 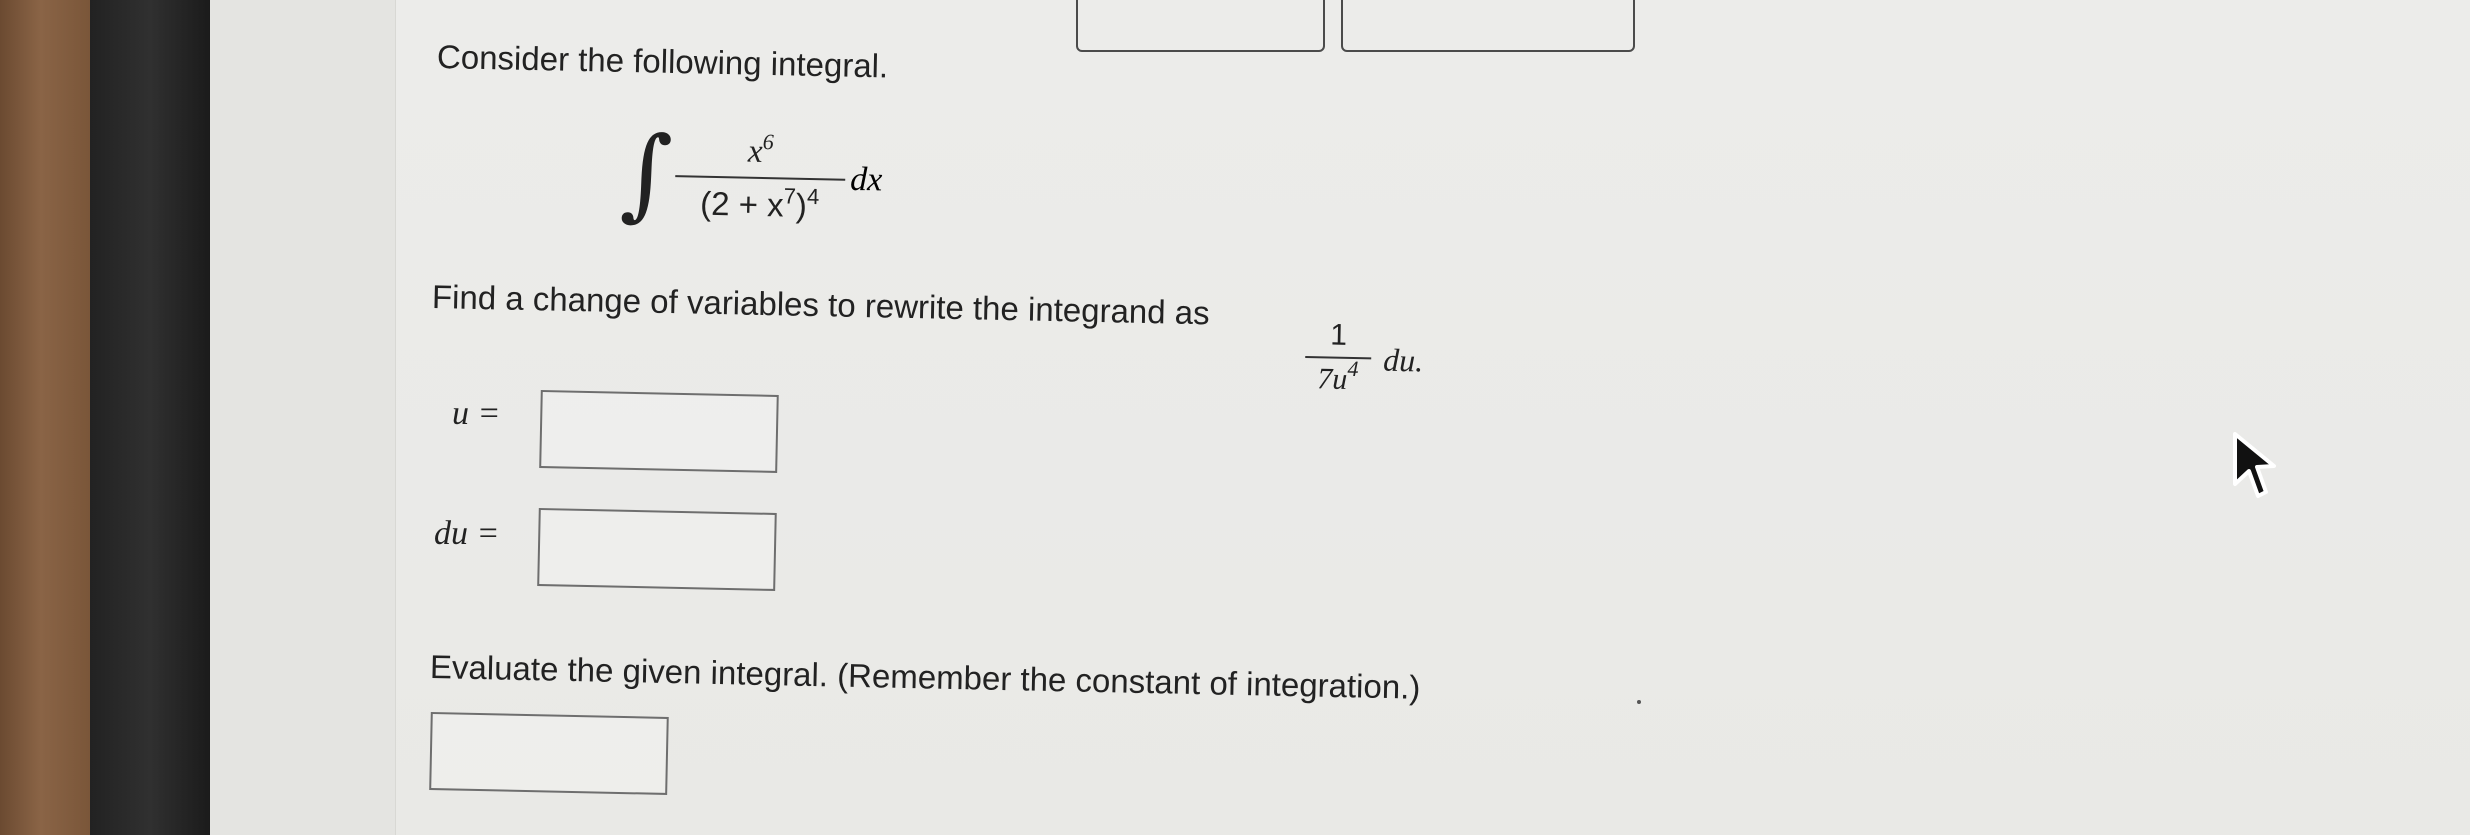 I want to click on integral-denominator: (2 + x7)4, so click(x=759, y=205).